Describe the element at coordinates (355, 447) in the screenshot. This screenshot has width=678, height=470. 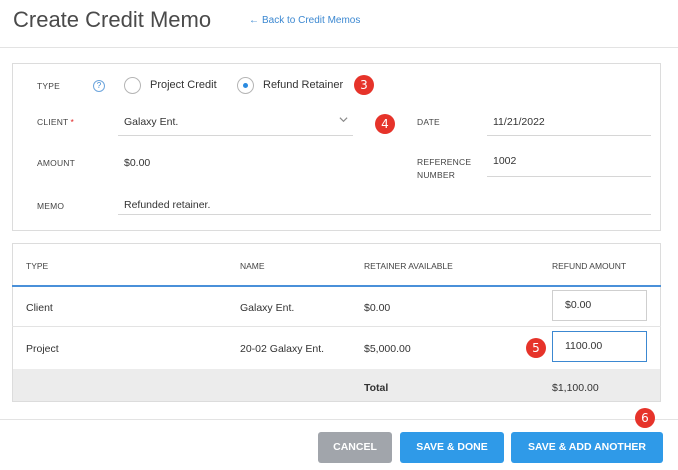
I see `cancel-button: CANCEL` at that location.